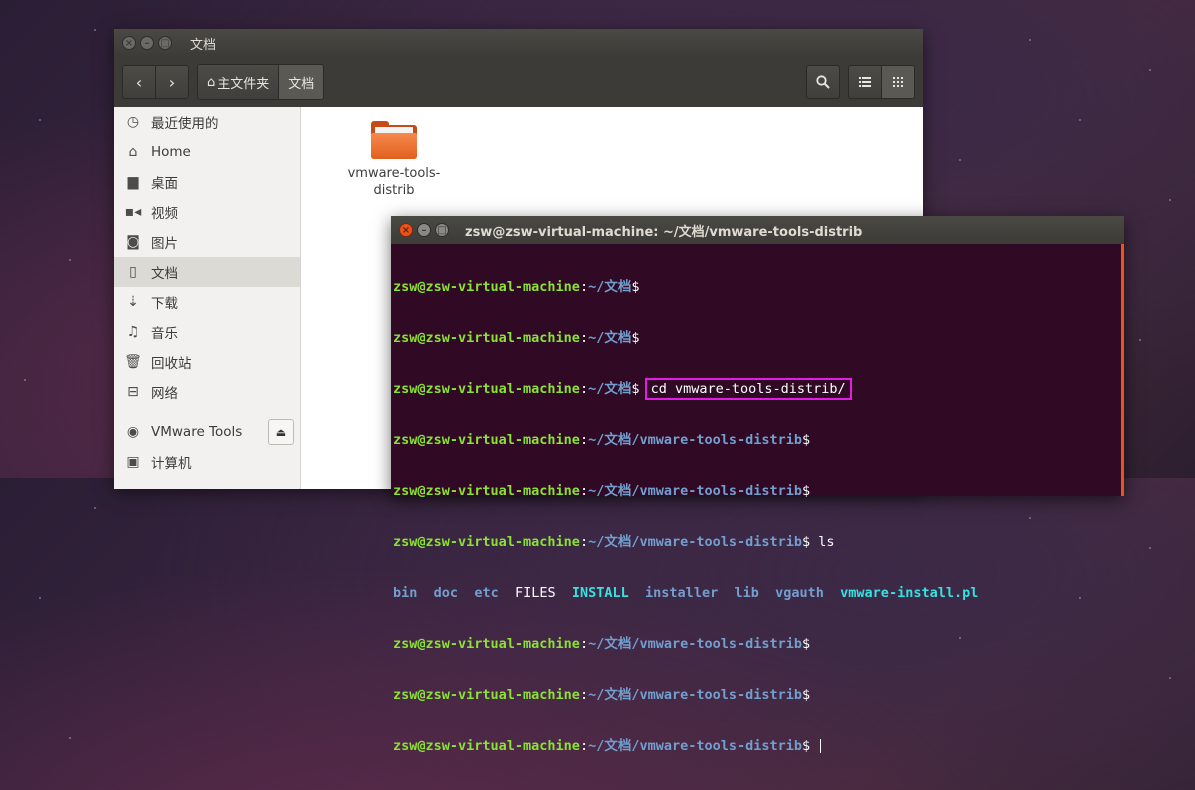  I want to click on sidebar-item-label: 回收站, so click(171, 364).